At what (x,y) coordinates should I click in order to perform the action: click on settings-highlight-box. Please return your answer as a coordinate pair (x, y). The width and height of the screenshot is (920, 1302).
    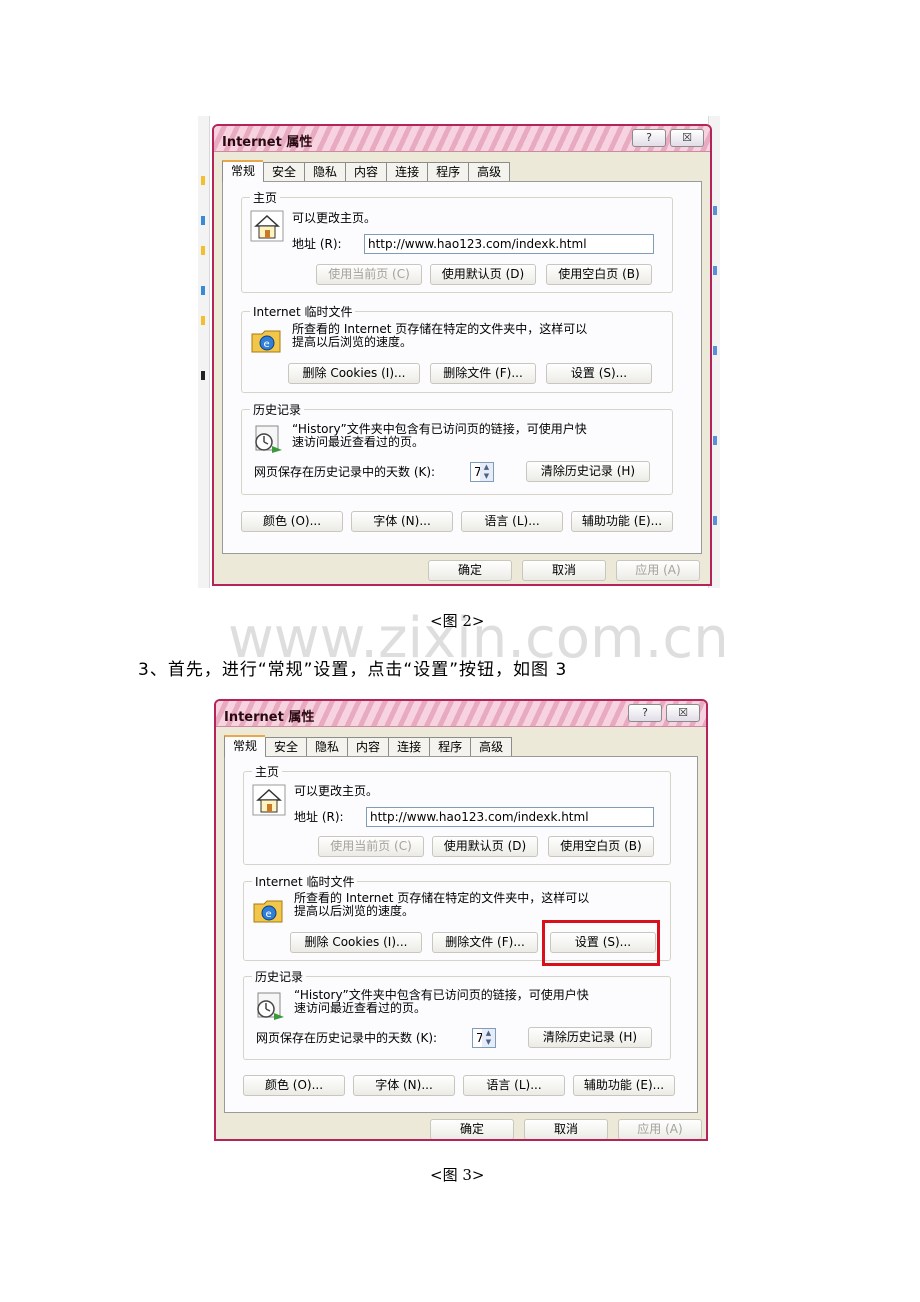
    Looking at the image, I should click on (601, 943).